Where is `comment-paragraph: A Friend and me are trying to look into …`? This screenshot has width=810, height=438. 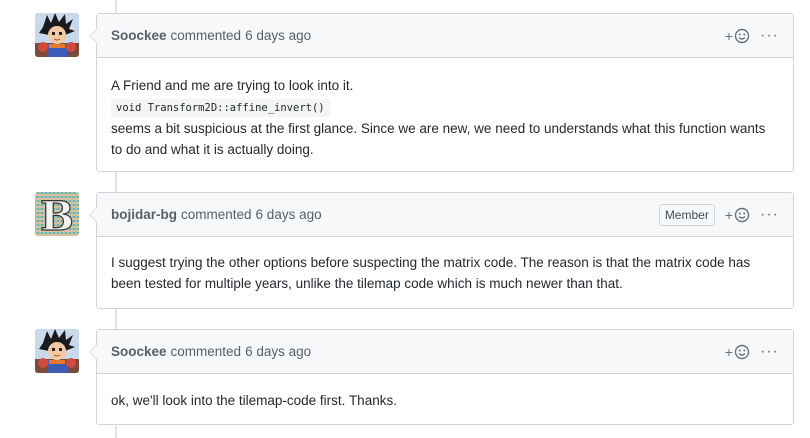
comment-paragraph: A Friend and me are trying to look into … is located at coordinates (232, 85).